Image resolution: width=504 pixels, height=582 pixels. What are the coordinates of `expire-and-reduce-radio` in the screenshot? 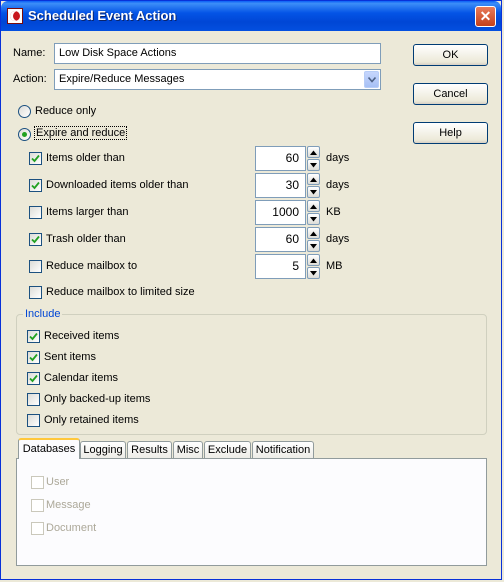 It's located at (24, 134).